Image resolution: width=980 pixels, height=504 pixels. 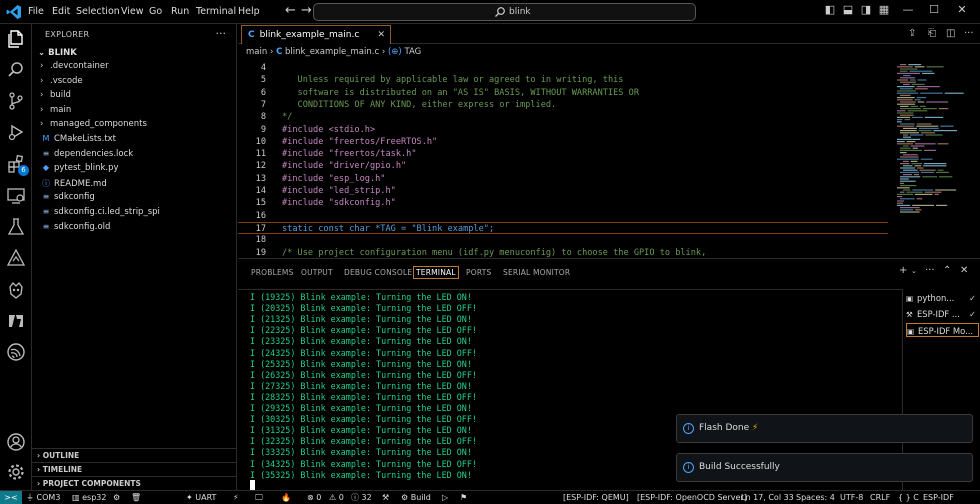 What do you see at coordinates (89, 497) in the screenshot?
I see `status-item: ▥ esp32` at bounding box center [89, 497].